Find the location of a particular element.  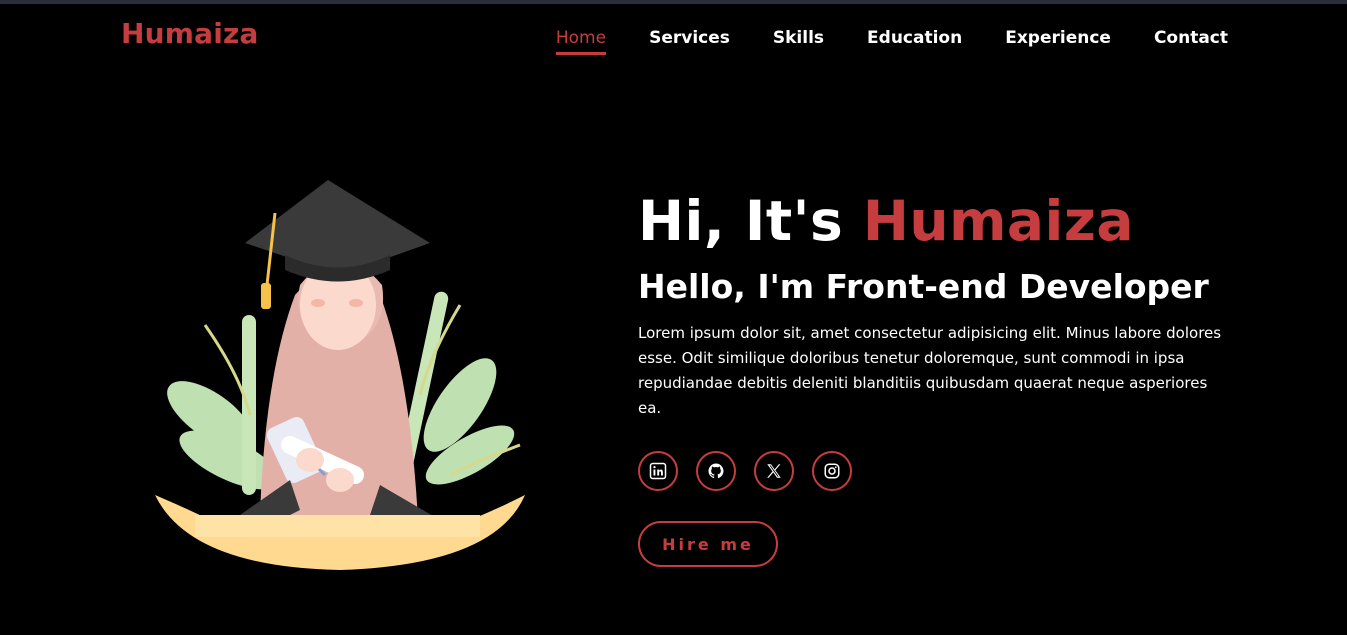

nav-education: Education is located at coordinates (914, 38).